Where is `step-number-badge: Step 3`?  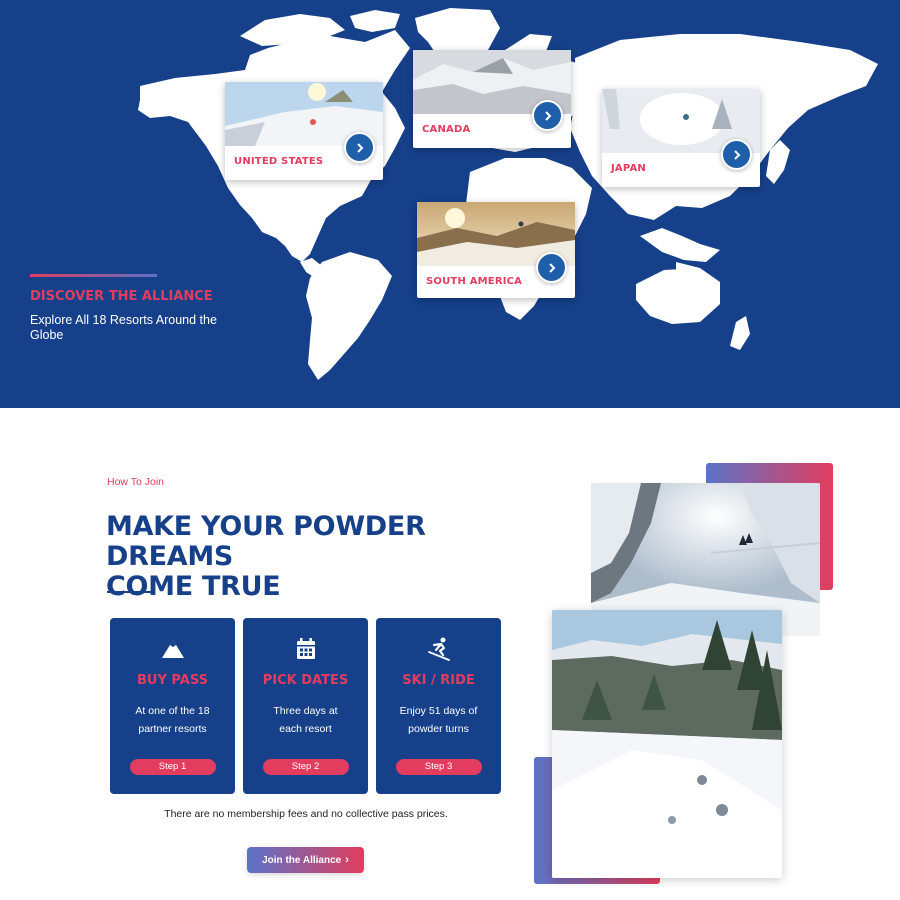
step-number-badge: Step 3 is located at coordinates (438, 767).